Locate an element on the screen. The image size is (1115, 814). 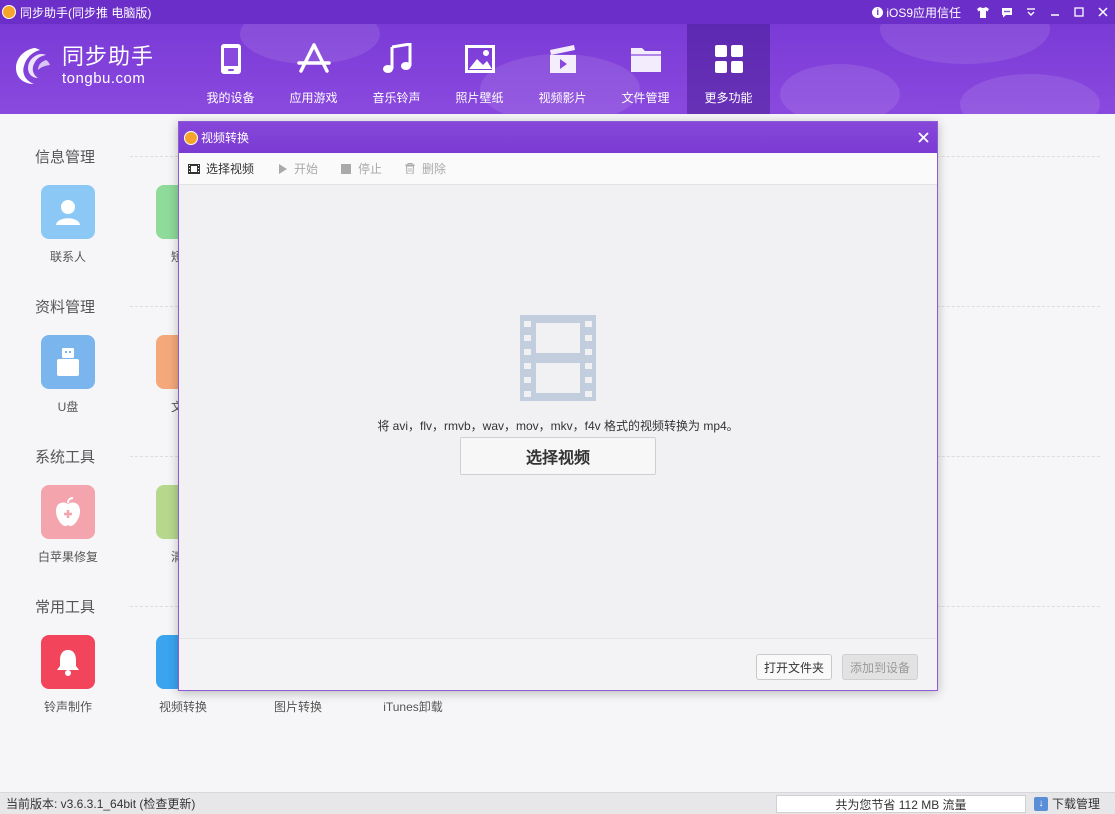
delete-label: 删除 is located at coordinates (434, 169).